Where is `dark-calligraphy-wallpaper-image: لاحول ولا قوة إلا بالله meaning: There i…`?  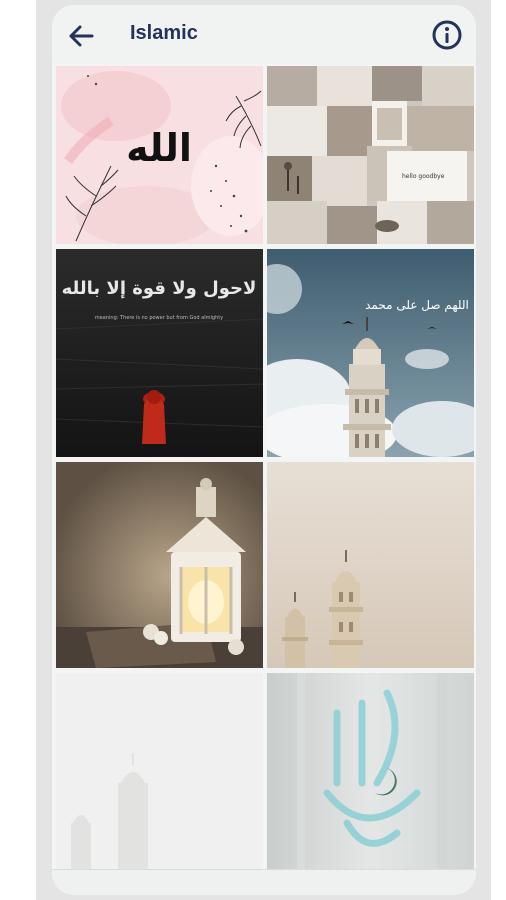 dark-calligraphy-wallpaper-image: لاحول ولا قوة إلا بالله meaning: There i… is located at coordinates (159, 353).